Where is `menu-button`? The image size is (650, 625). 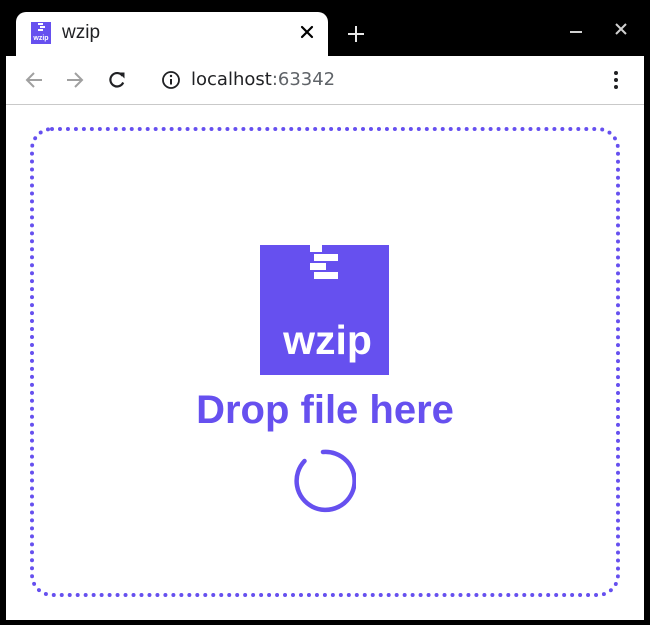 menu-button is located at coordinates (616, 80).